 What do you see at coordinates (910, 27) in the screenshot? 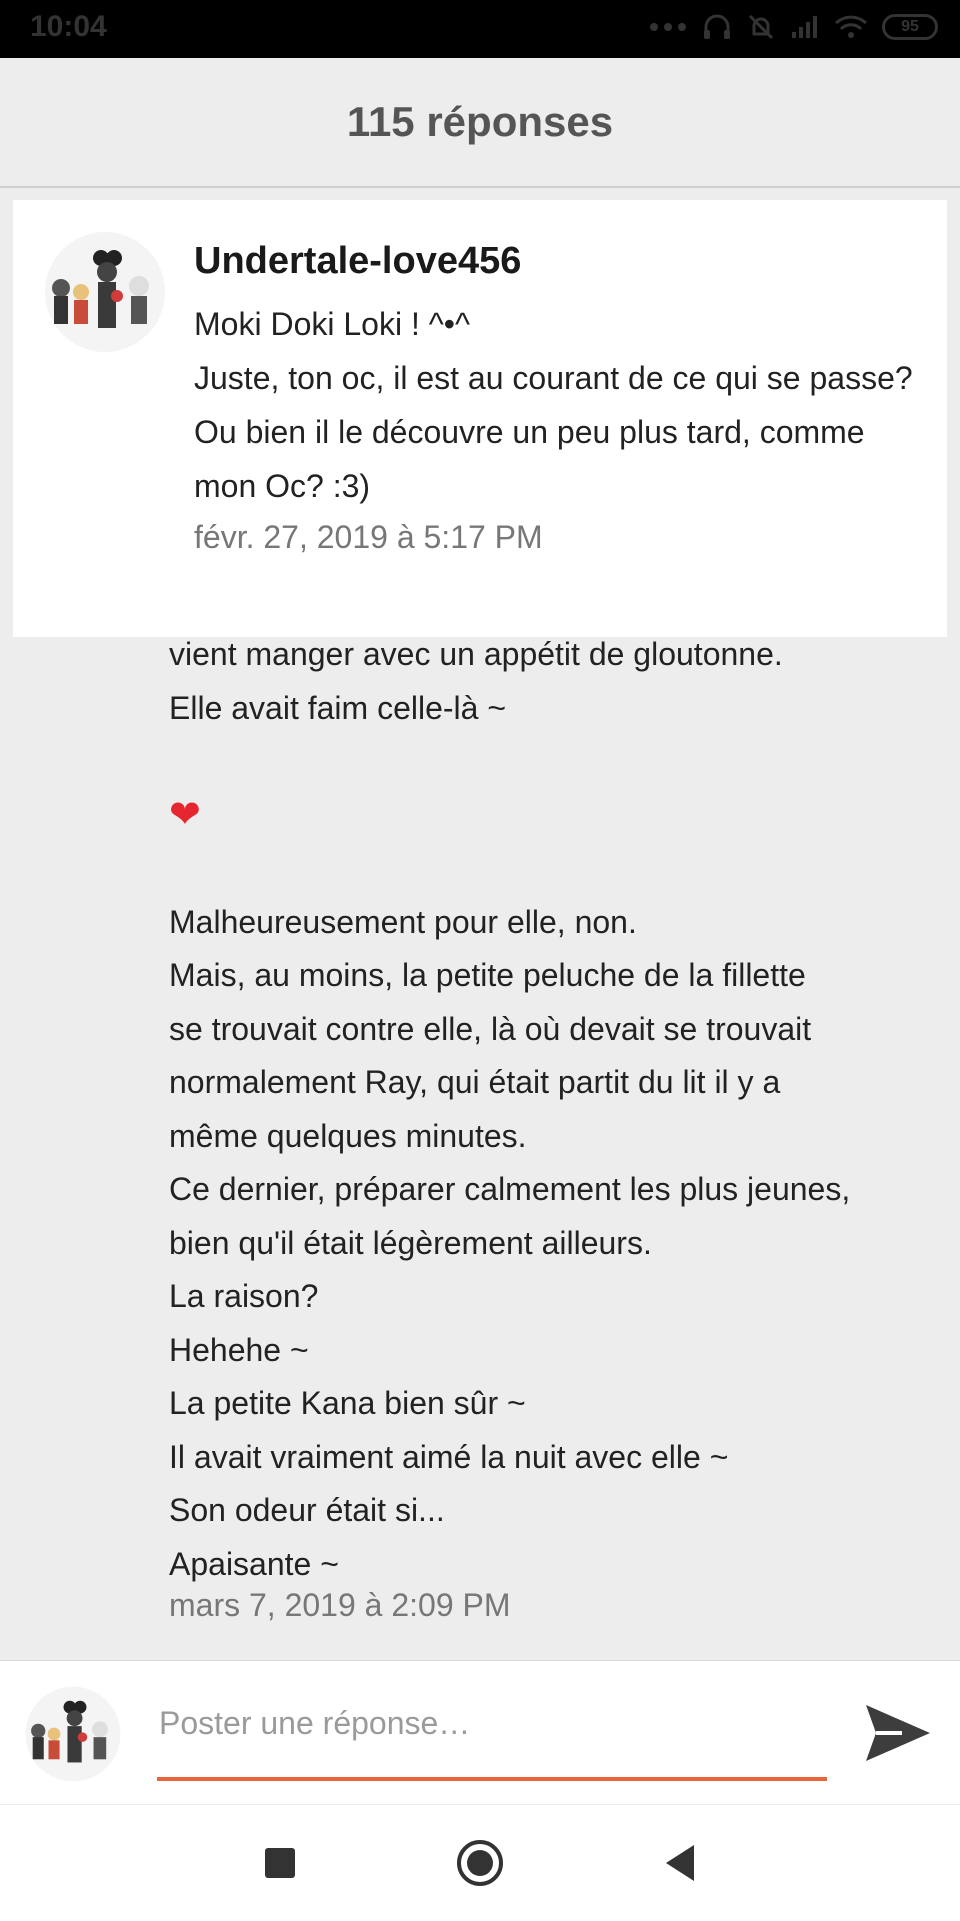
I see `battery-indicator: 95` at bounding box center [910, 27].